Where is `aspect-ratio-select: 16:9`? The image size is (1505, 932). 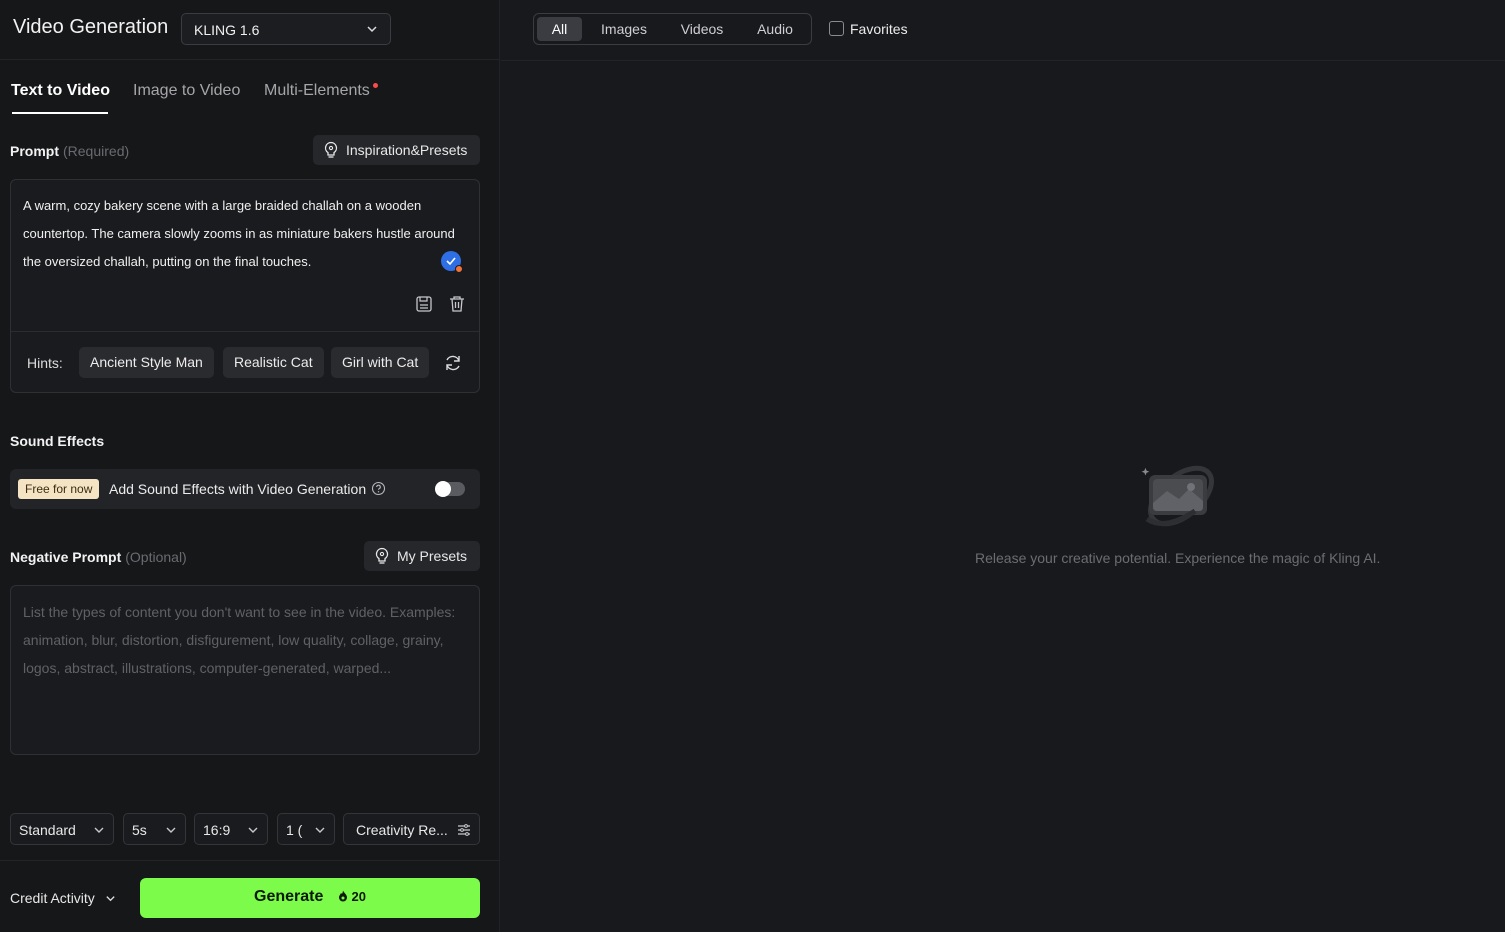
aspect-ratio-select: 16:9 is located at coordinates (231, 829).